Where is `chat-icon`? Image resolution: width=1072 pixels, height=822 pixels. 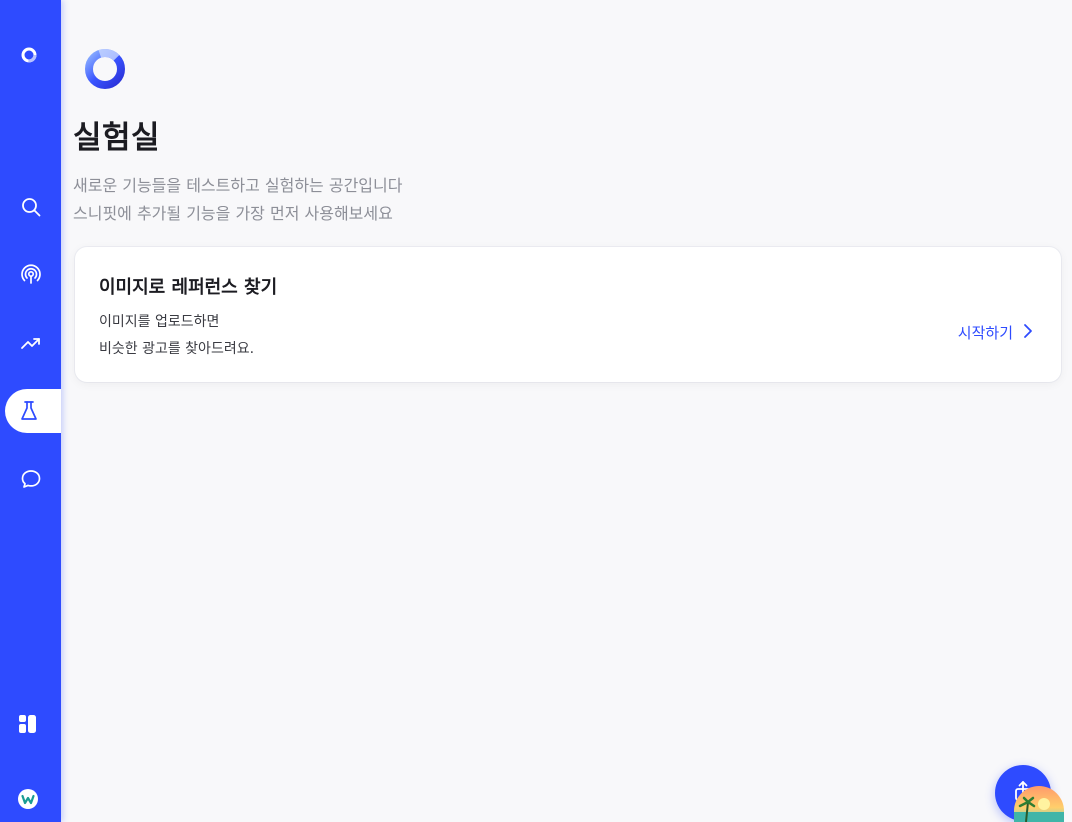 chat-icon is located at coordinates (31, 479).